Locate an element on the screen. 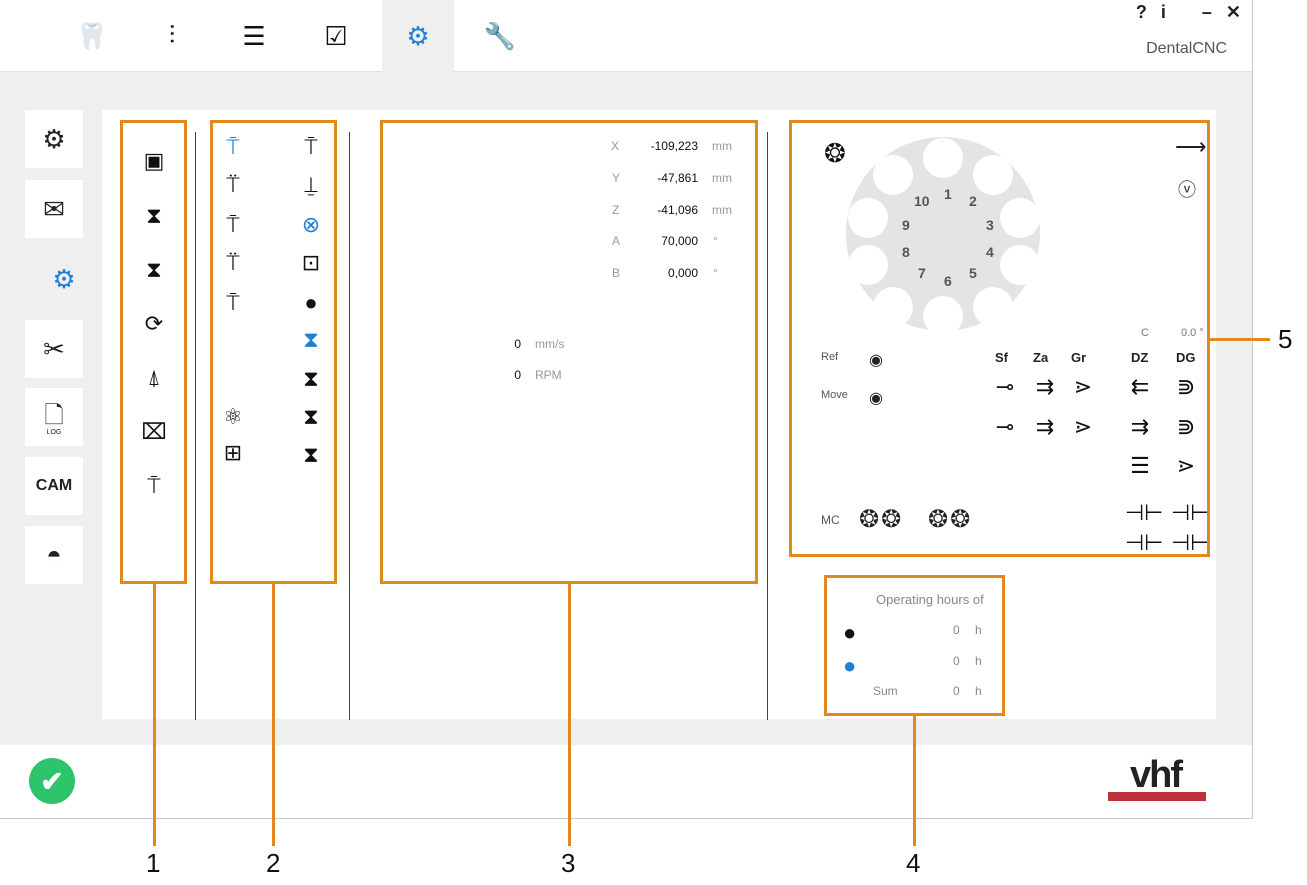 Image resolution: width=1307 pixels, height=885 pixels. sliders-icon: ⫶ is located at coordinates (172, 35).